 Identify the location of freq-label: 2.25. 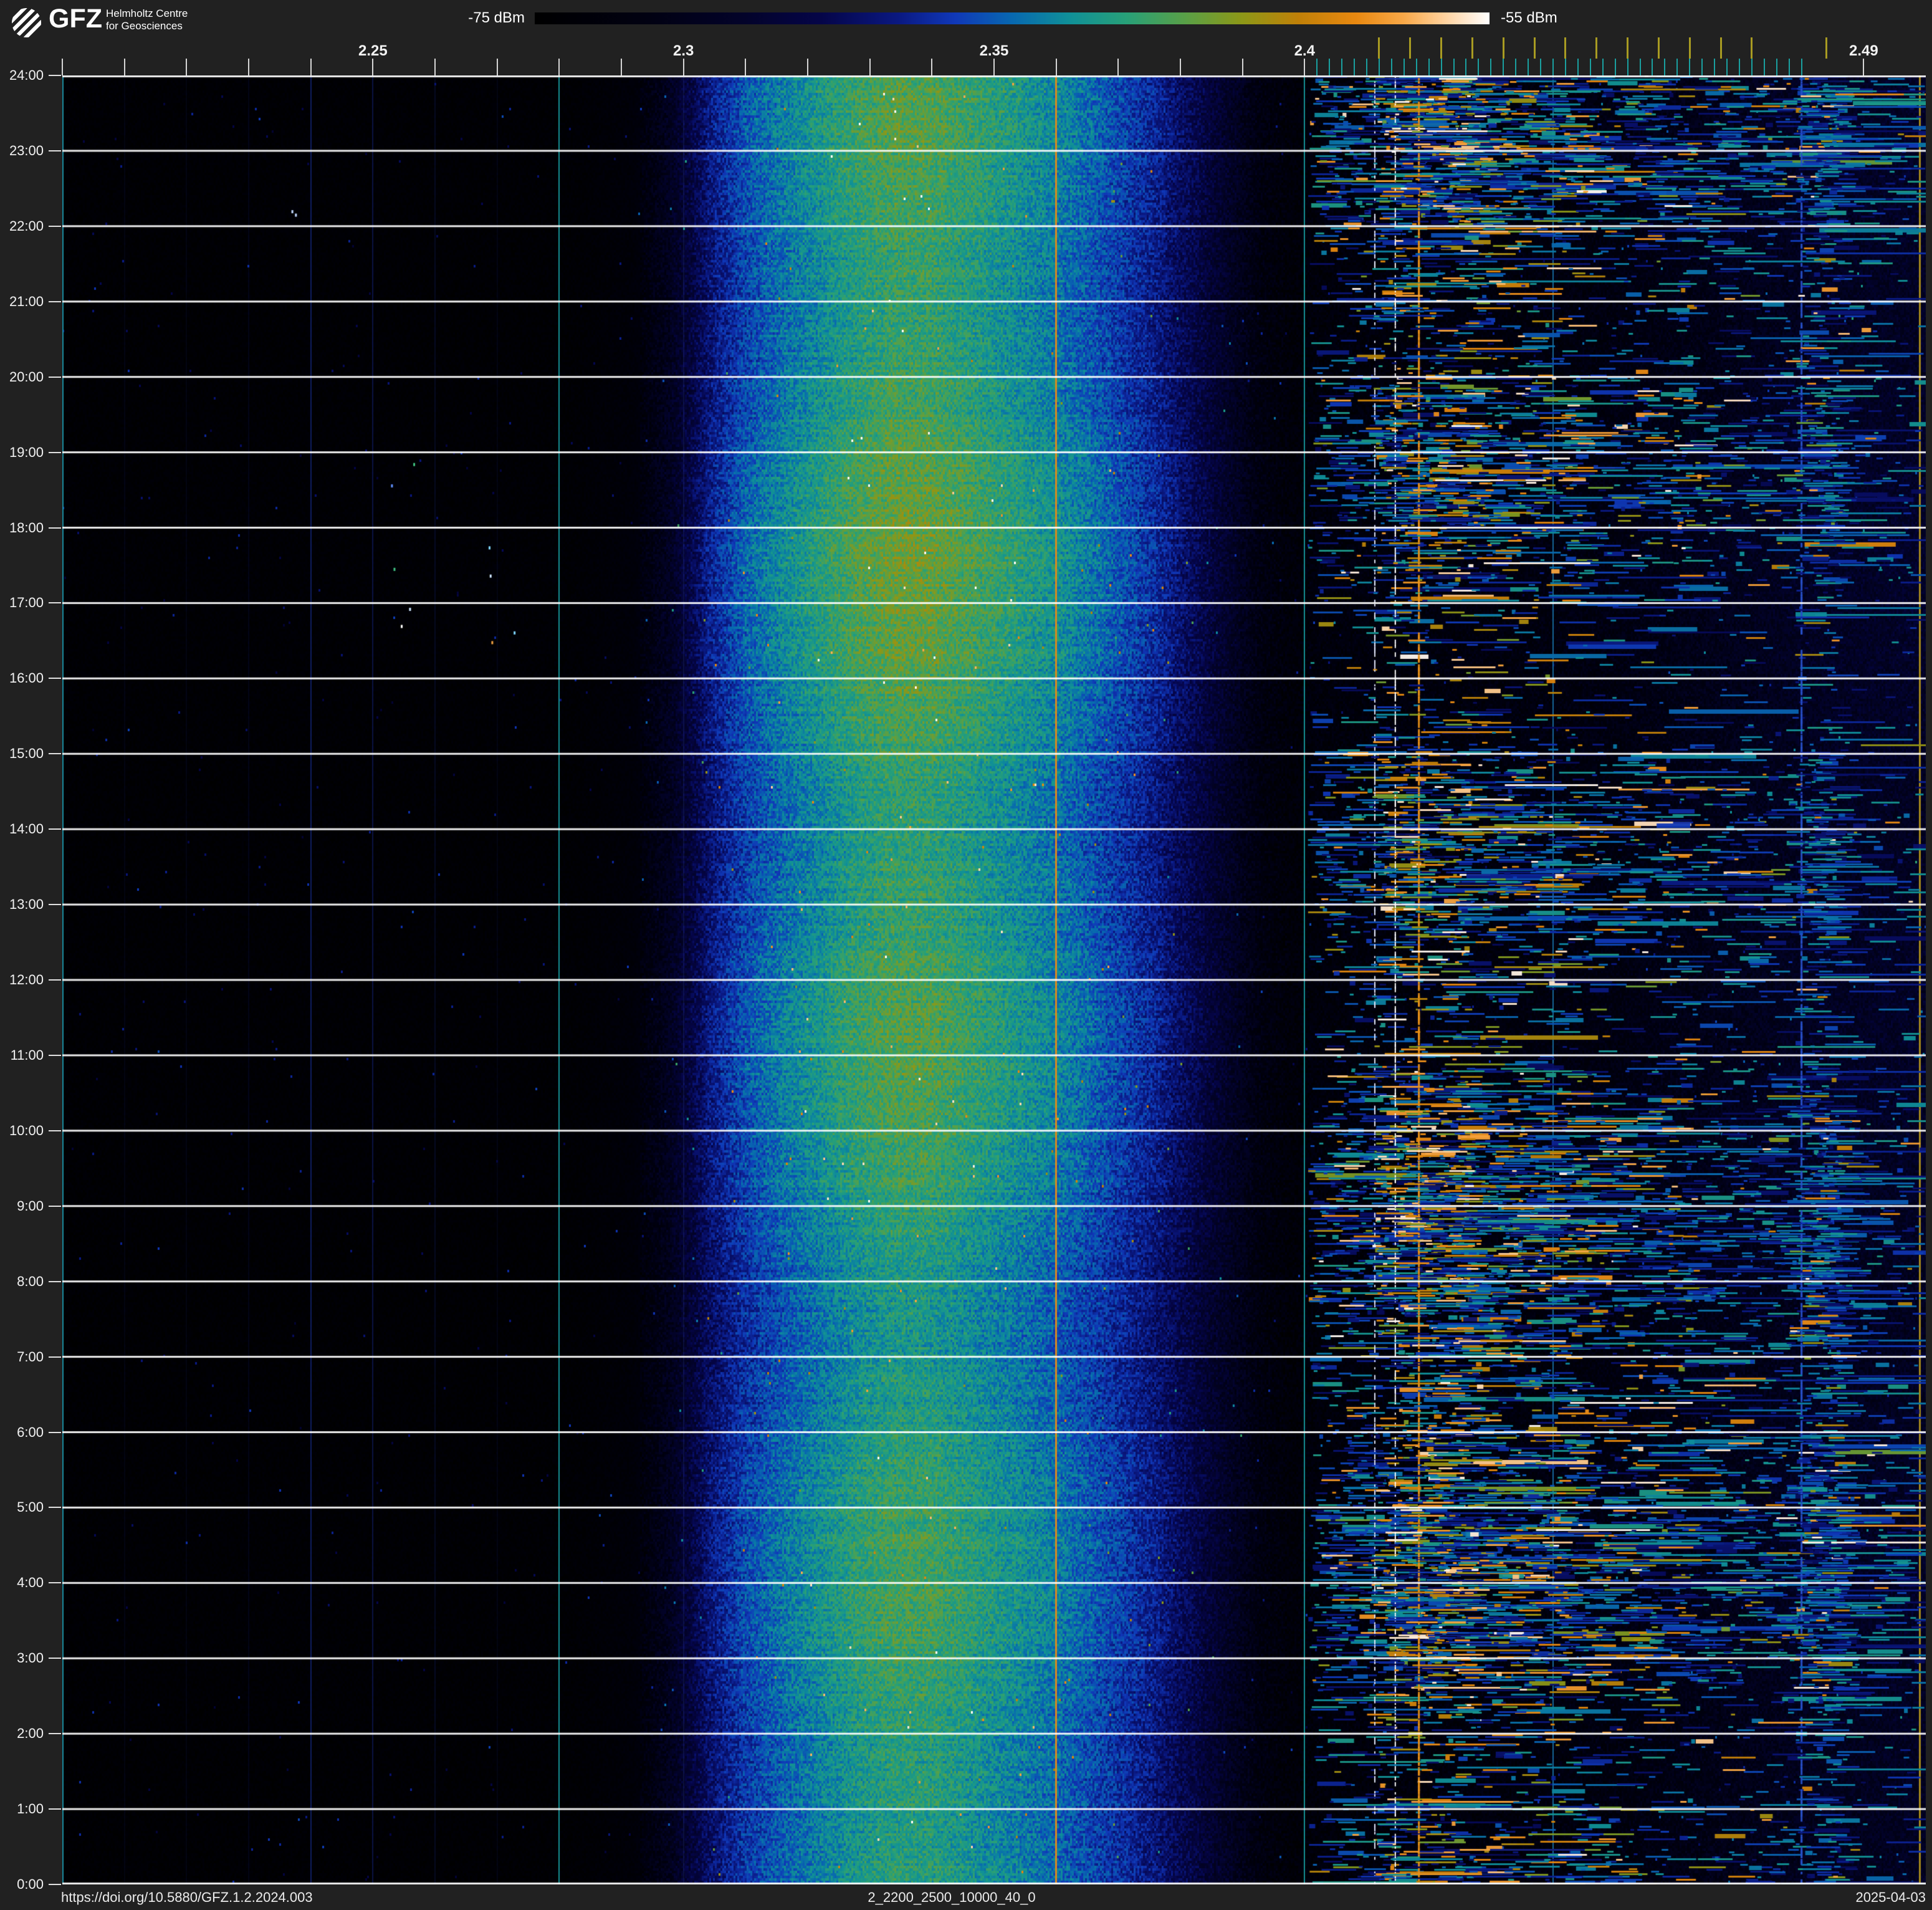
(373, 50).